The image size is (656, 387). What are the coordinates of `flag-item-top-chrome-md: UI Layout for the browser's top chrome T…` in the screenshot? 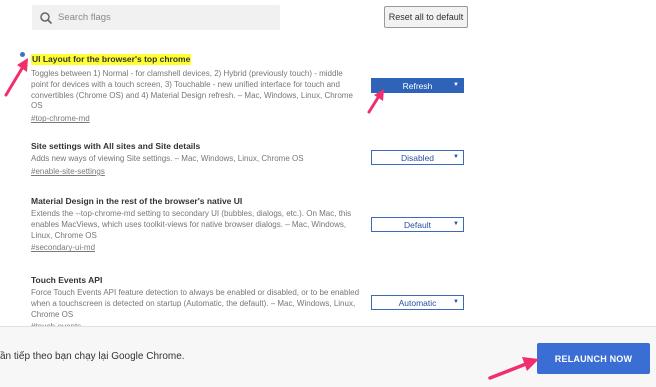 It's located at (196, 86).